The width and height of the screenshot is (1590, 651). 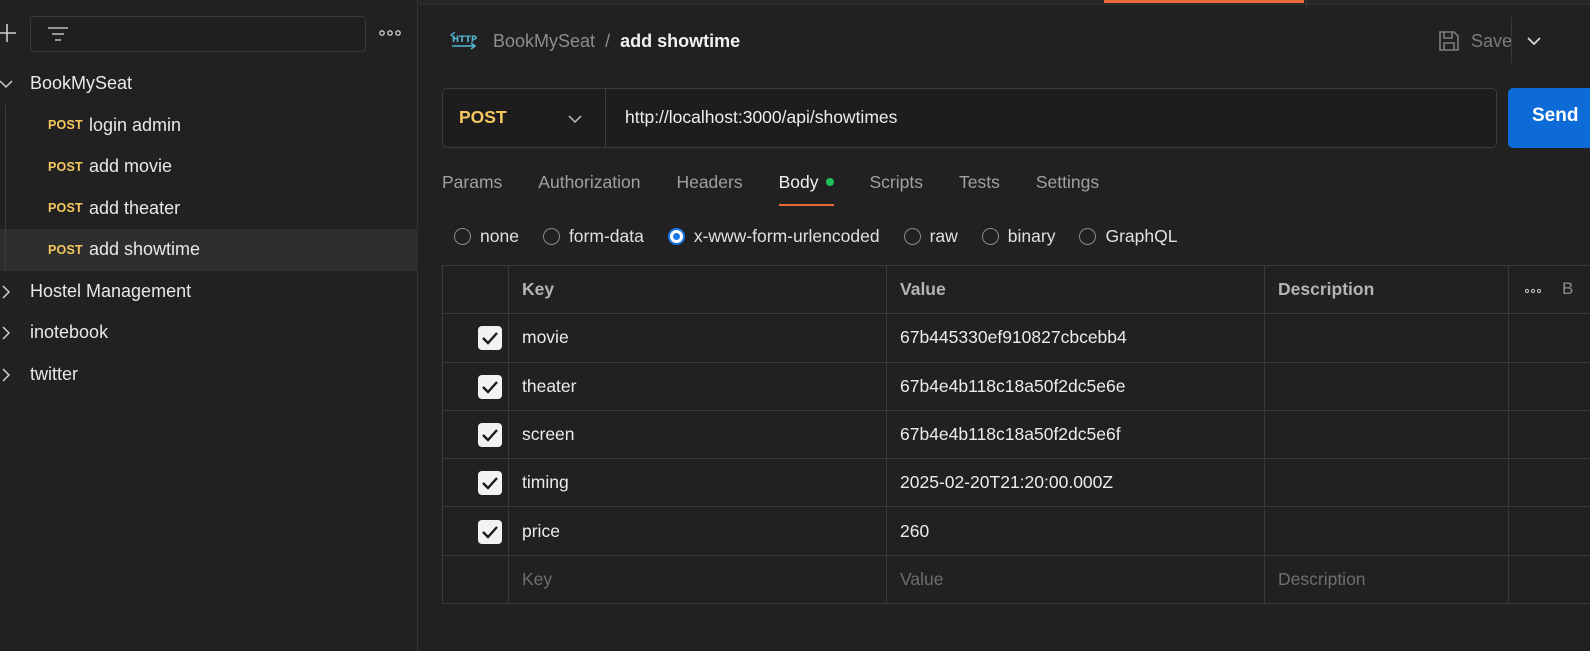 What do you see at coordinates (1322, 578) in the screenshot?
I see `description-placeholder: Description` at bounding box center [1322, 578].